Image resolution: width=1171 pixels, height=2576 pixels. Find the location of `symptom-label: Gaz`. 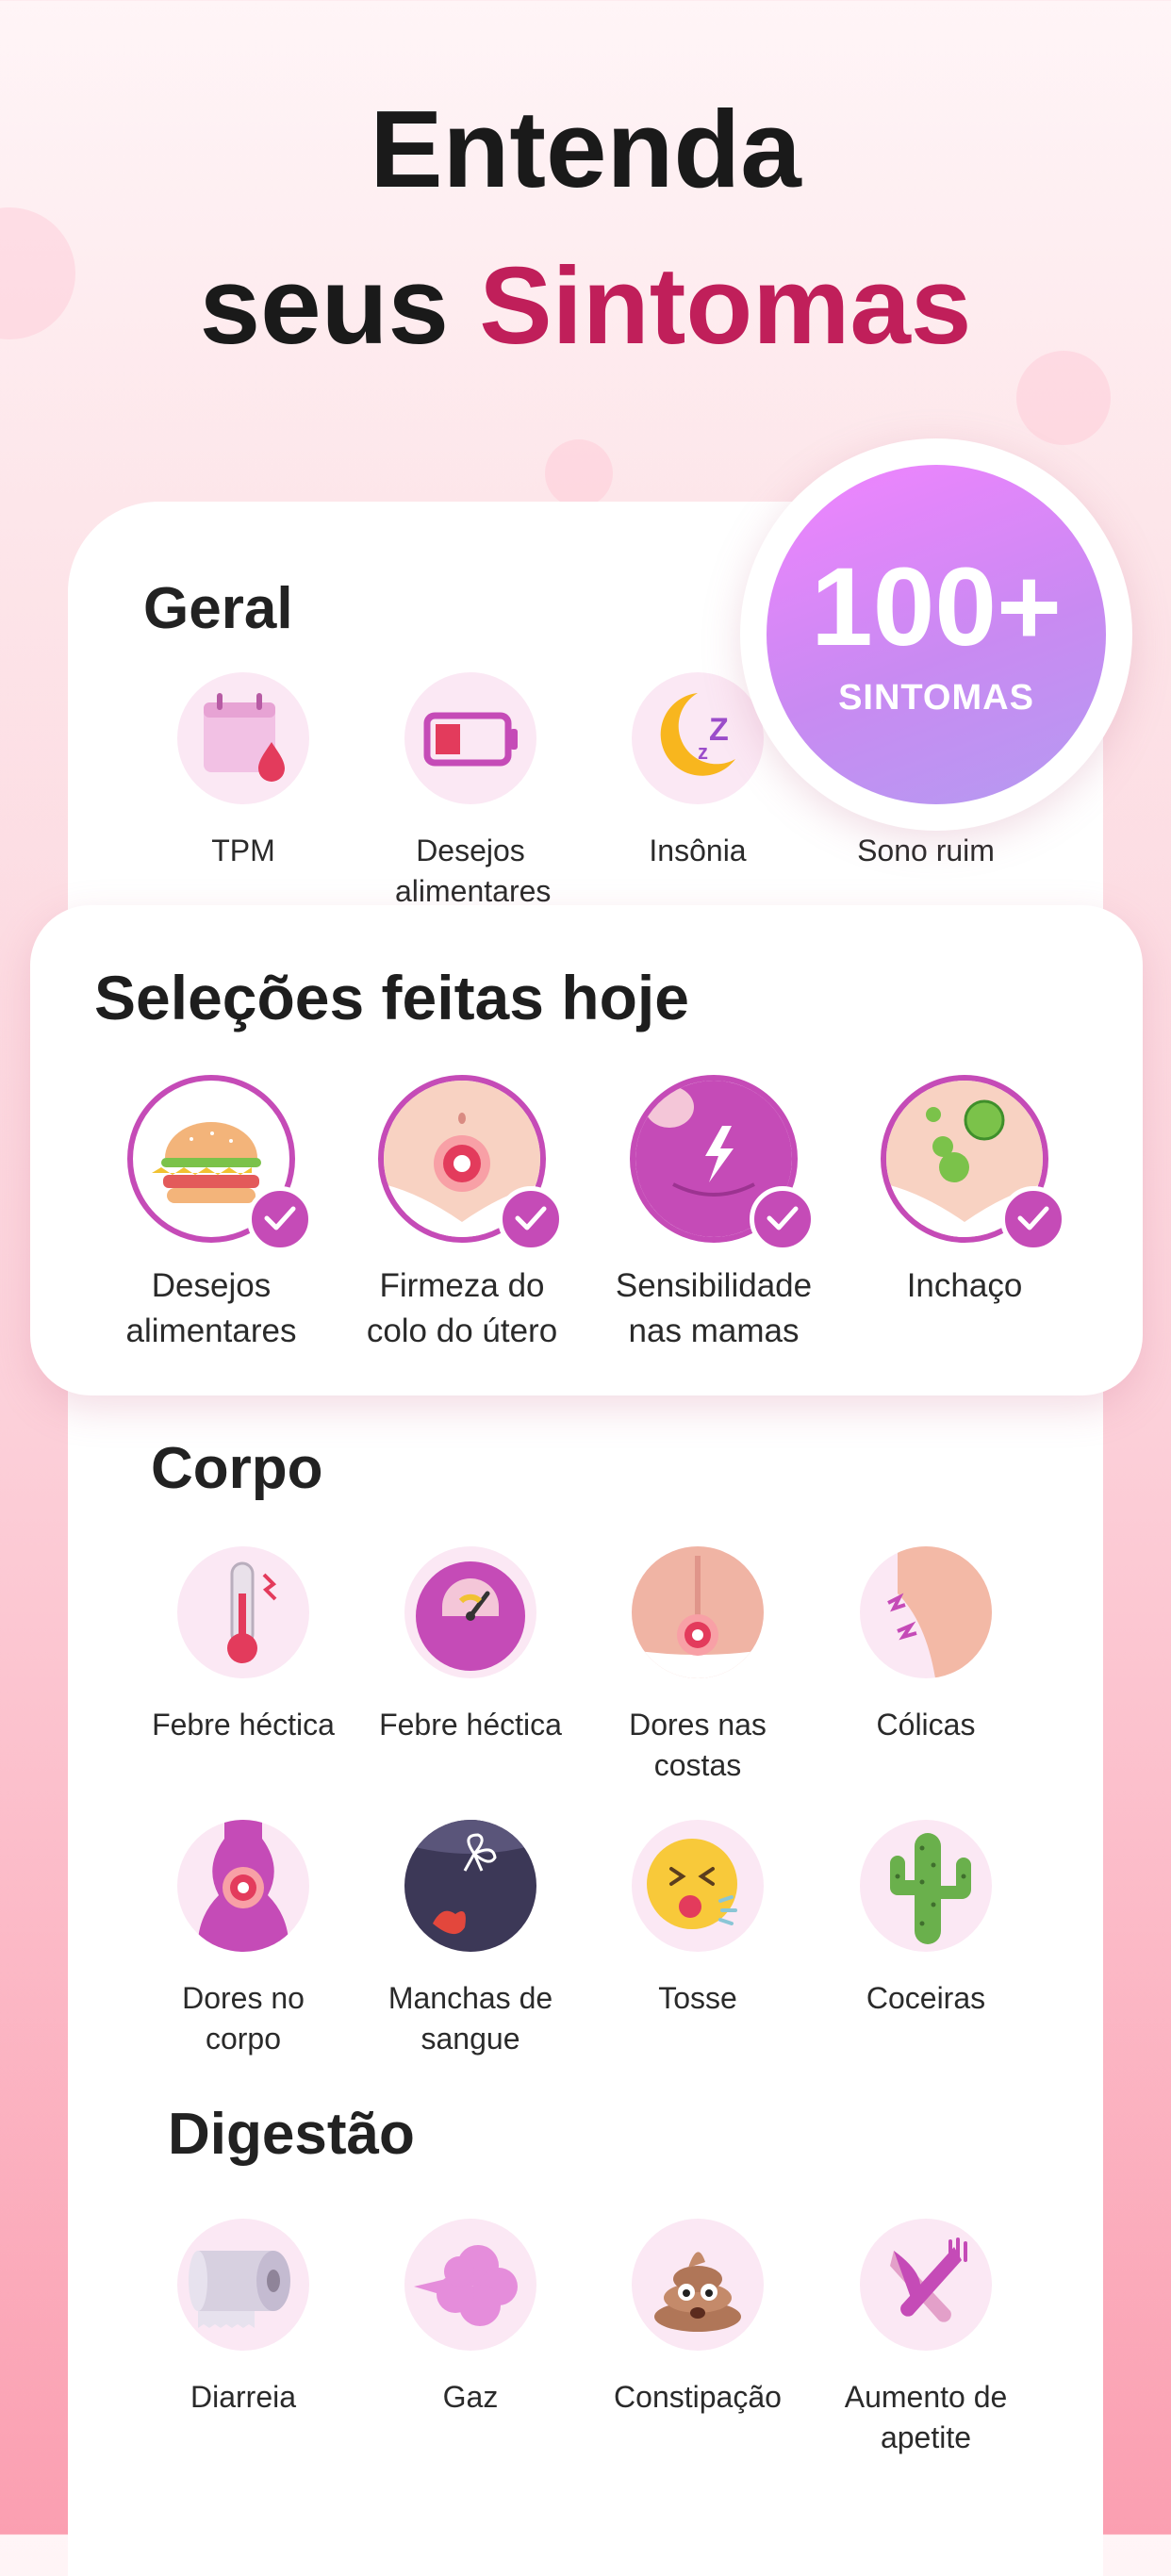

symptom-label: Gaz is located at coordinates (470, 2397).